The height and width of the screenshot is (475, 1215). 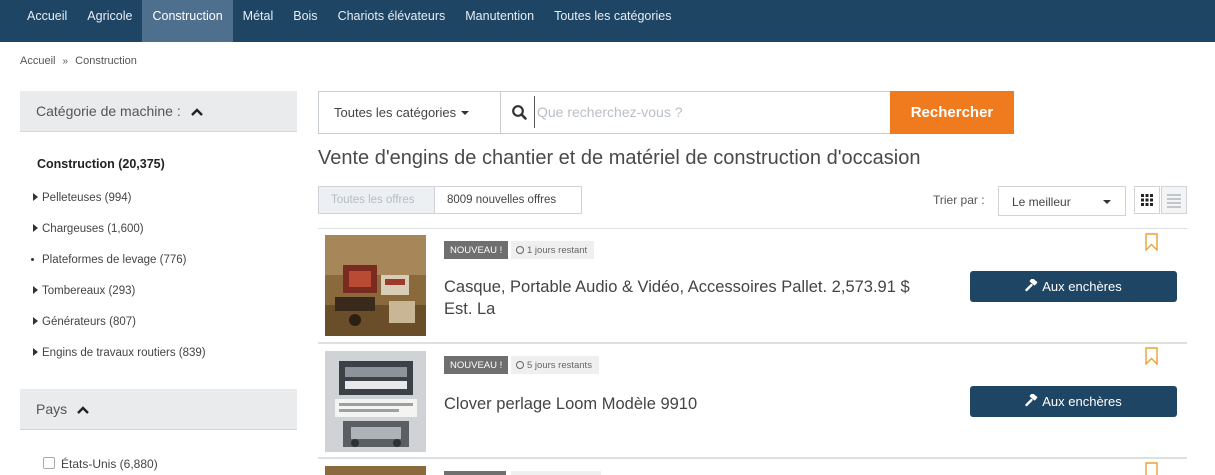 I want to click on category-title: Construction (20,375), so click(x=101, y=164).